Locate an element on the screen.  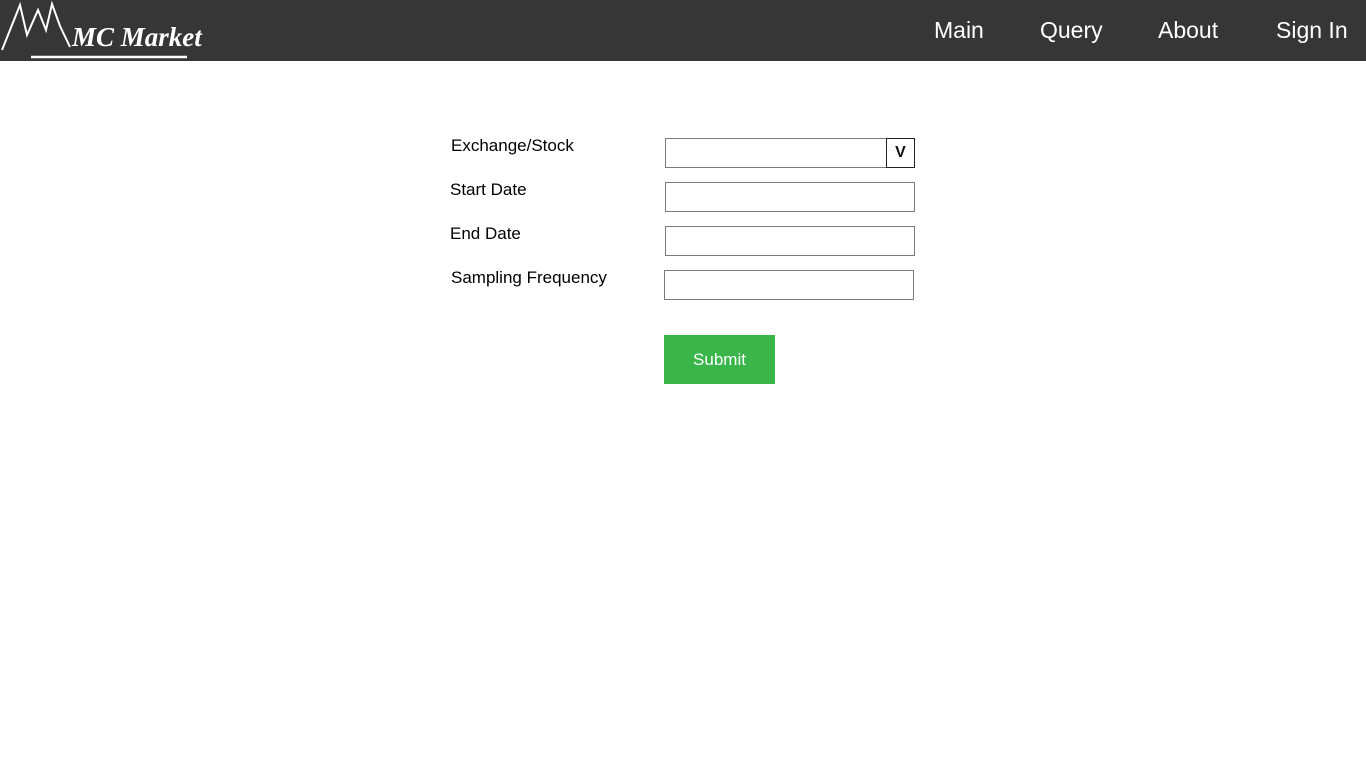
logo: MC Market is located at coordinates (107, 30).